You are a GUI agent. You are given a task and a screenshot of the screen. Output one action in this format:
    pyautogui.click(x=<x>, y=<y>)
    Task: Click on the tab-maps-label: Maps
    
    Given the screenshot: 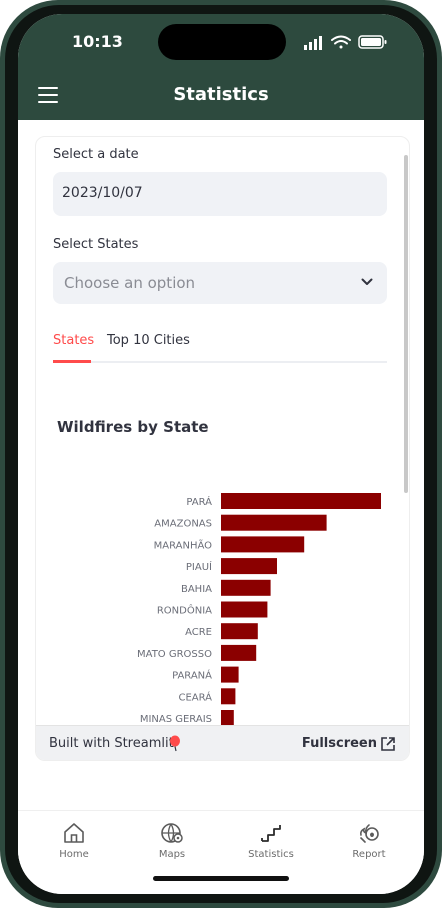 What is the action you would take?
    pyautogui.click(x=172, y=854)
    